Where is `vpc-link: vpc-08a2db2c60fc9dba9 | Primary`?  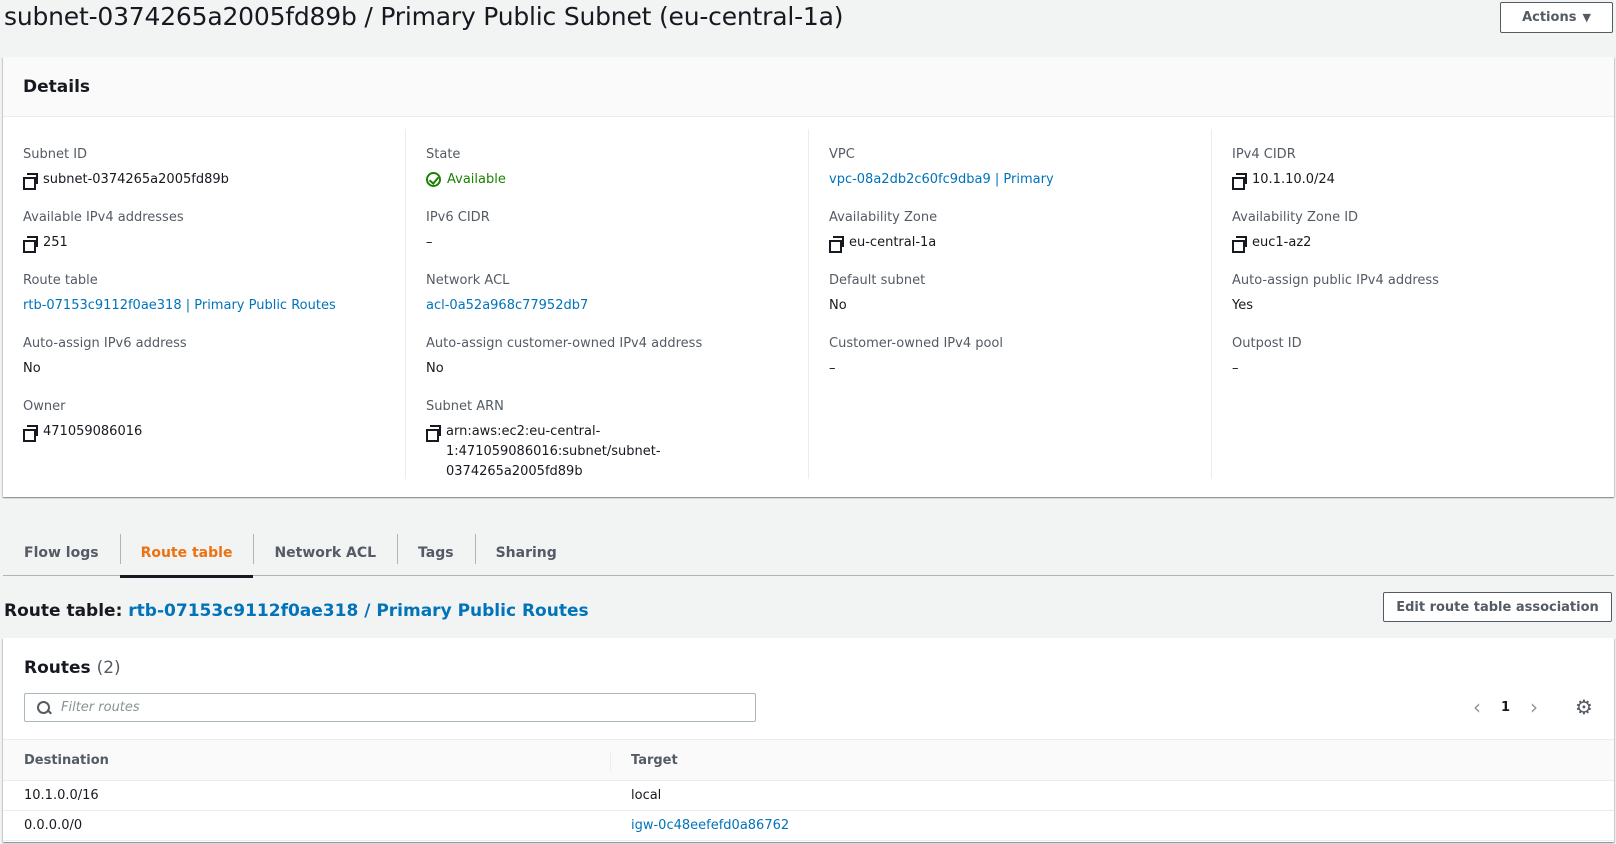
vpc-link: vpc-08a2db2c60fc9dba9 | Primary is located at coordinates (941, 180).